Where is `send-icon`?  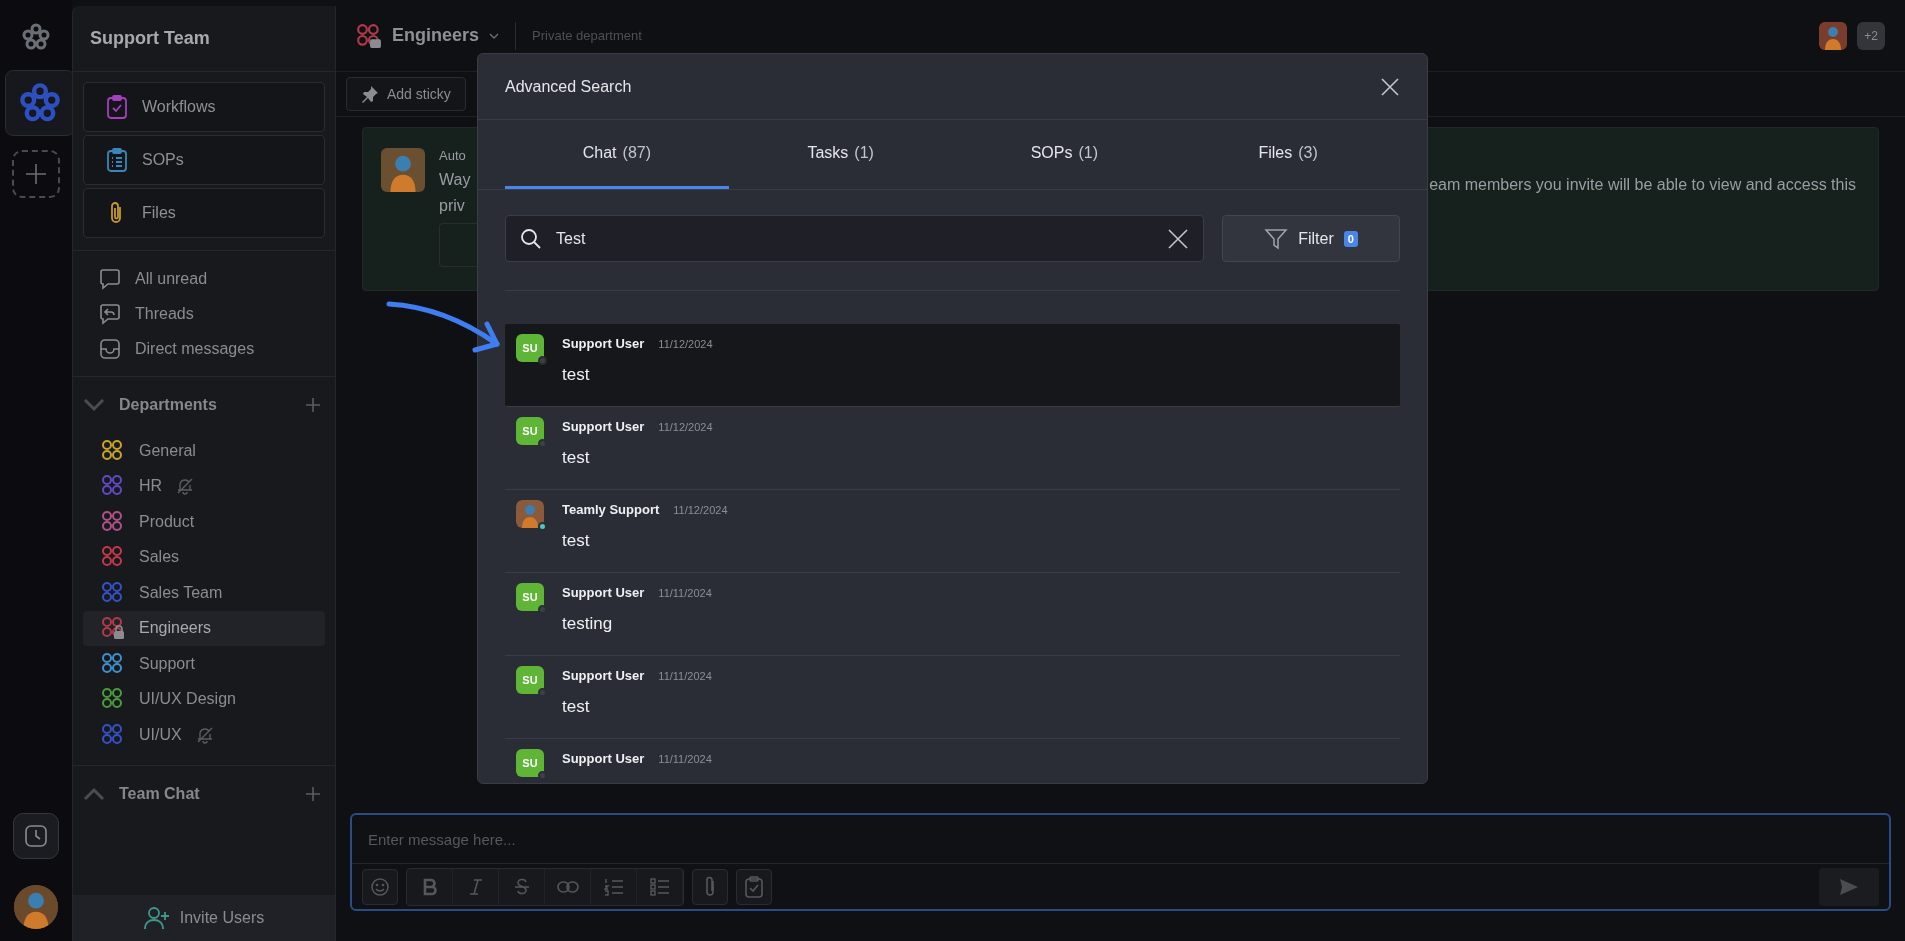
send-icon is located at coordinates (1849, 886).